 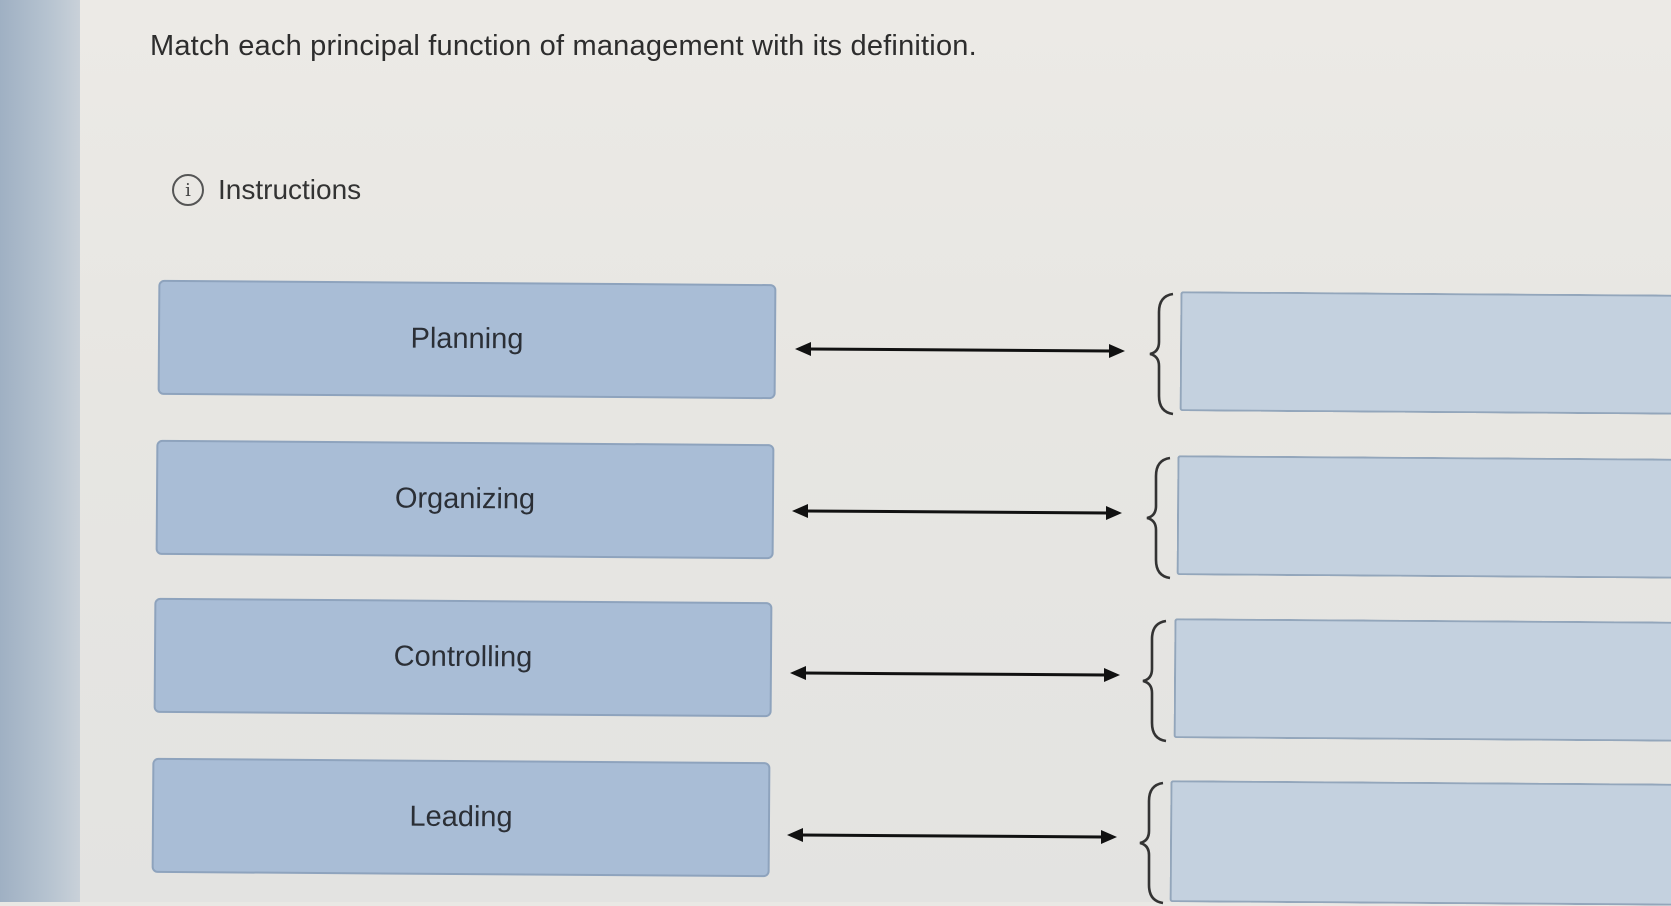 I want to click on info-icon: i, so click(x=188, y=190).